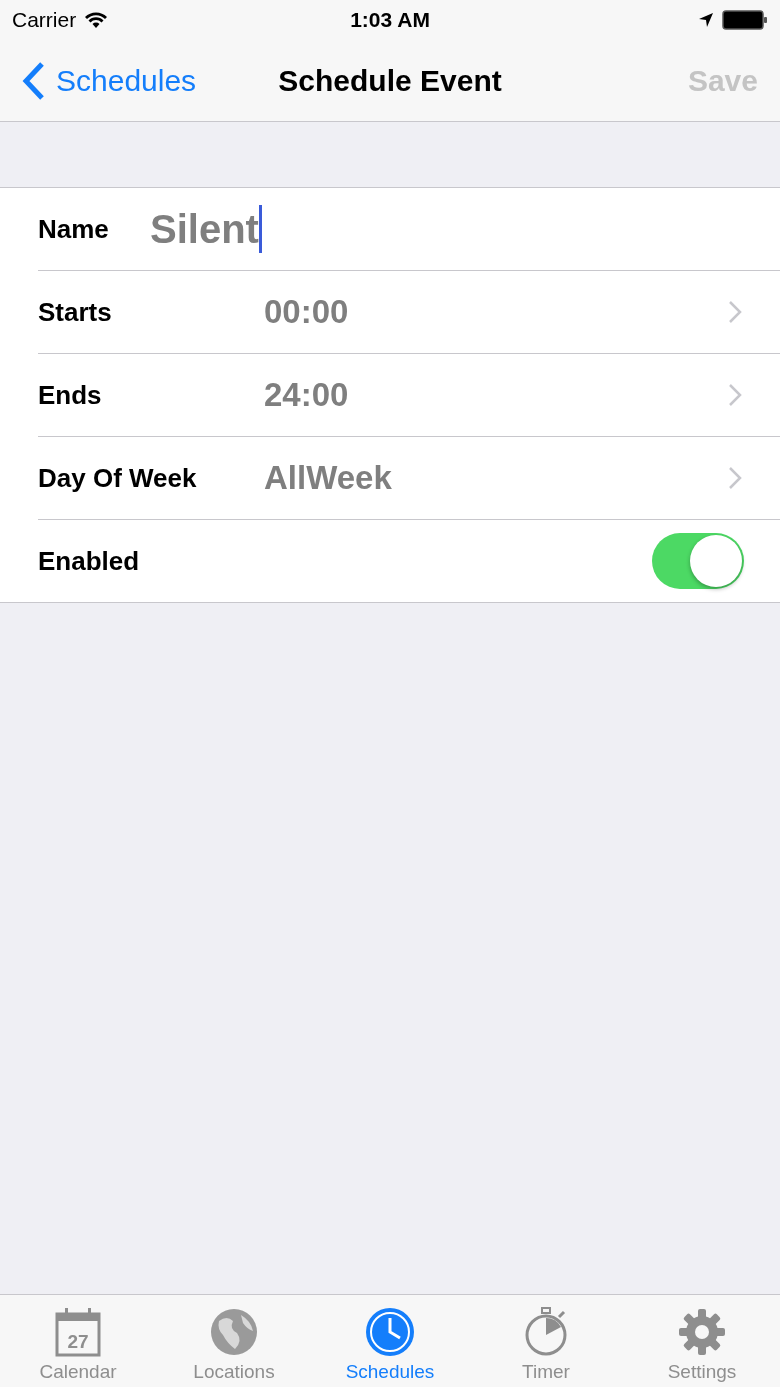  I want to click on row-value: AllWeek, so click(496, 478).